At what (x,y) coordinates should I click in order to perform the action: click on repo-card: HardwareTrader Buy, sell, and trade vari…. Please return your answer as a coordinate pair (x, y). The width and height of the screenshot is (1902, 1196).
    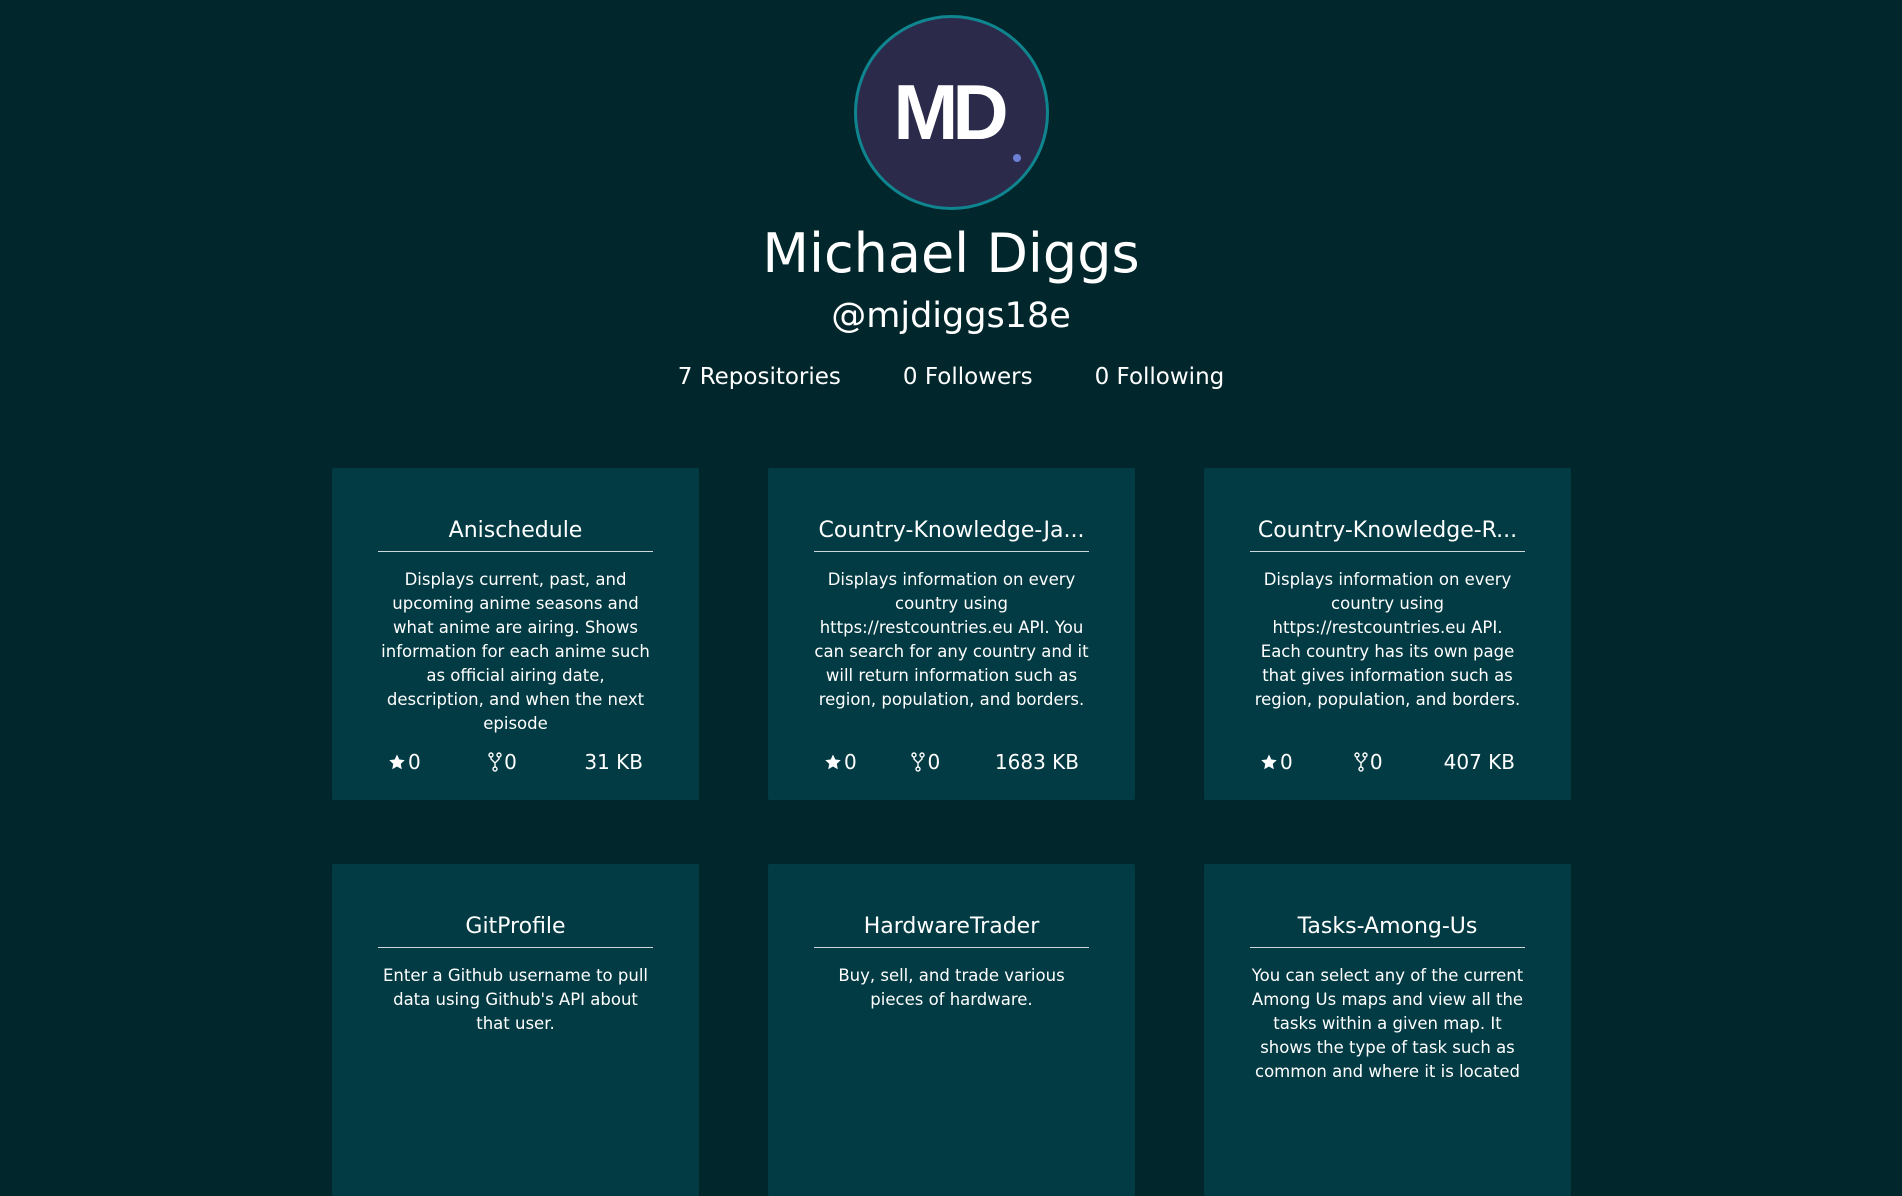
    Looking at the image, I should click on (951, 1030).